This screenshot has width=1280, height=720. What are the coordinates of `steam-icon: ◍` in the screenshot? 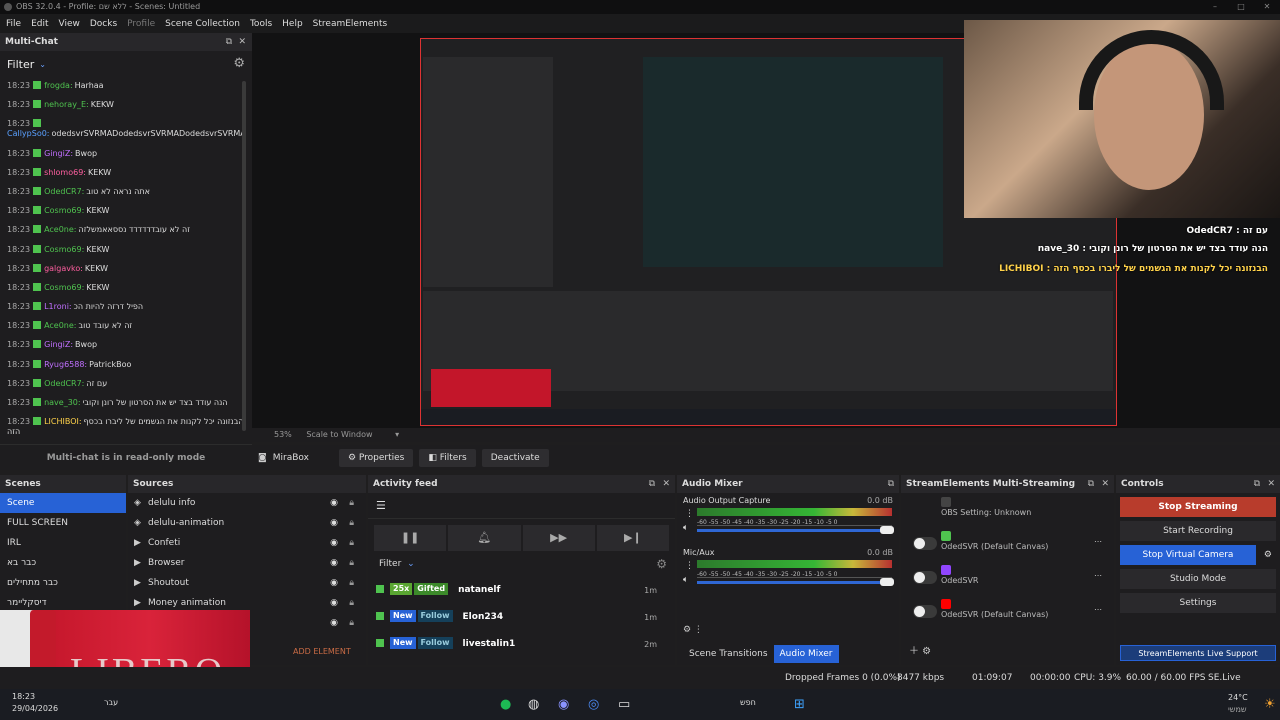 It's located at (533, 704).